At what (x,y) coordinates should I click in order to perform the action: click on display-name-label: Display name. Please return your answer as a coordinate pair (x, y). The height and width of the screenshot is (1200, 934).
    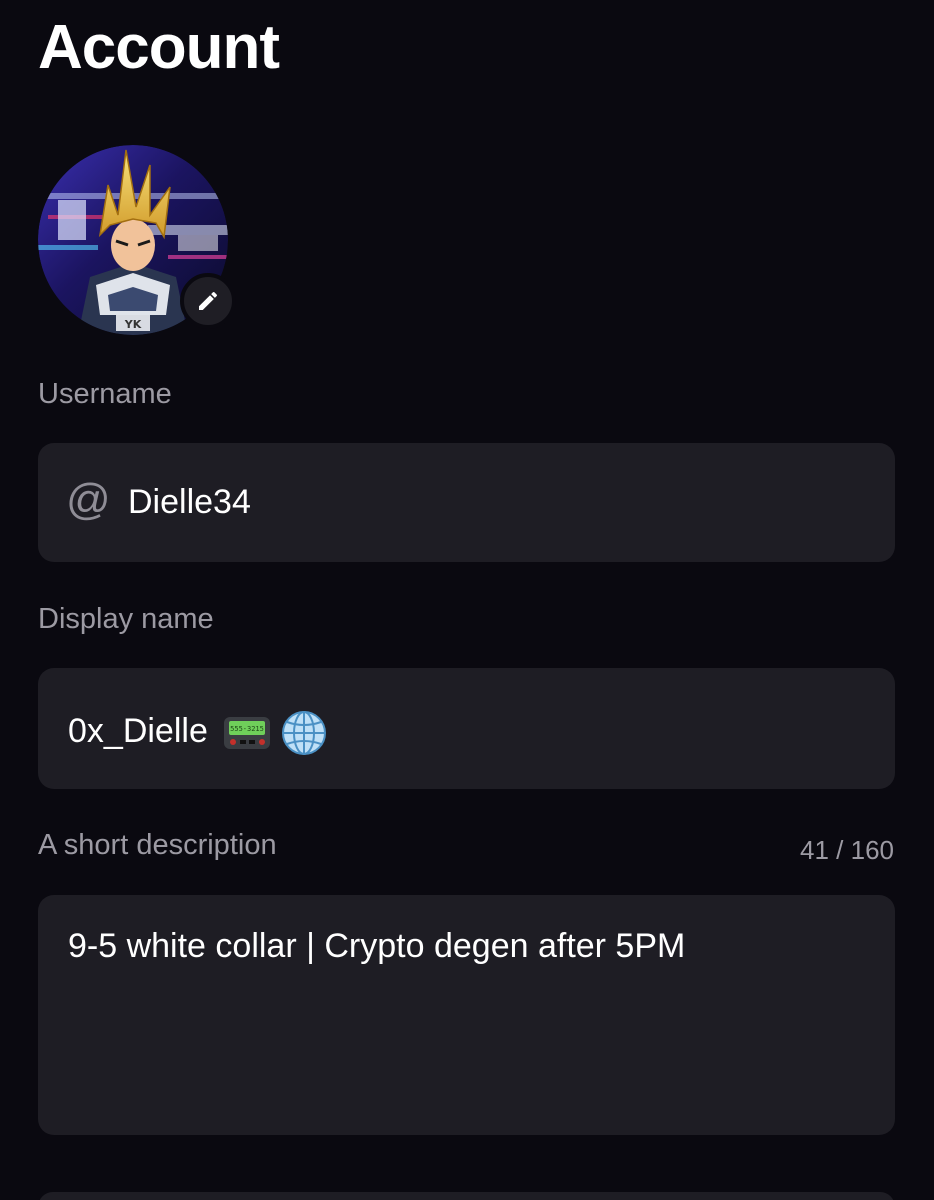
    Looking at the image, I should click on (126, 619).